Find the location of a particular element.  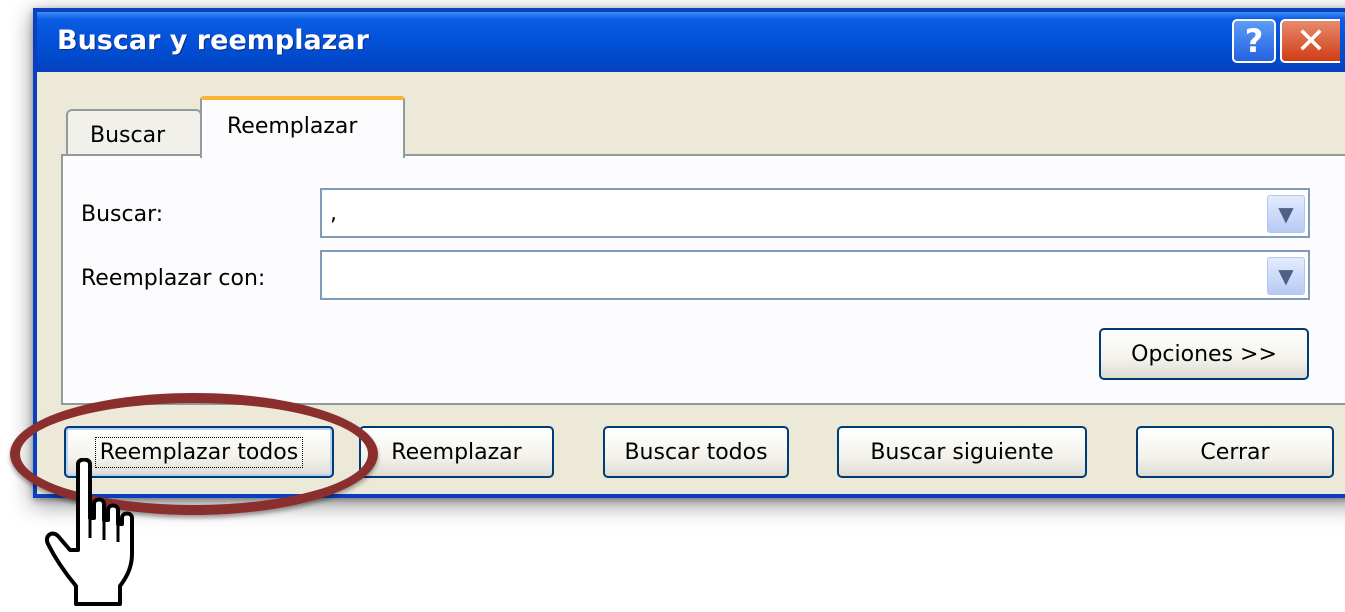

tab-reemplazar: Reemplazar is located at coordinates (302, 127).